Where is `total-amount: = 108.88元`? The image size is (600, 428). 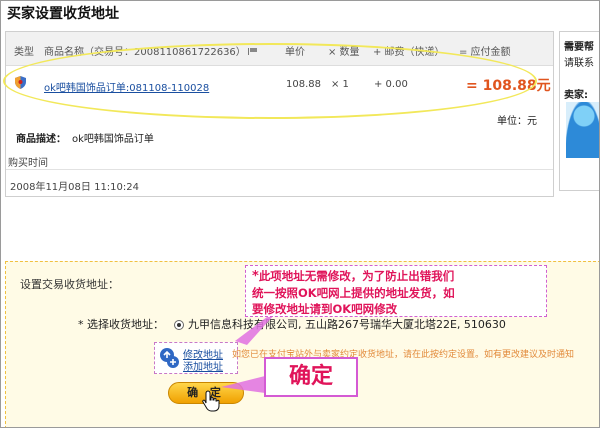
total-amount: = 108.88元 is located at coordinates (508, 86).